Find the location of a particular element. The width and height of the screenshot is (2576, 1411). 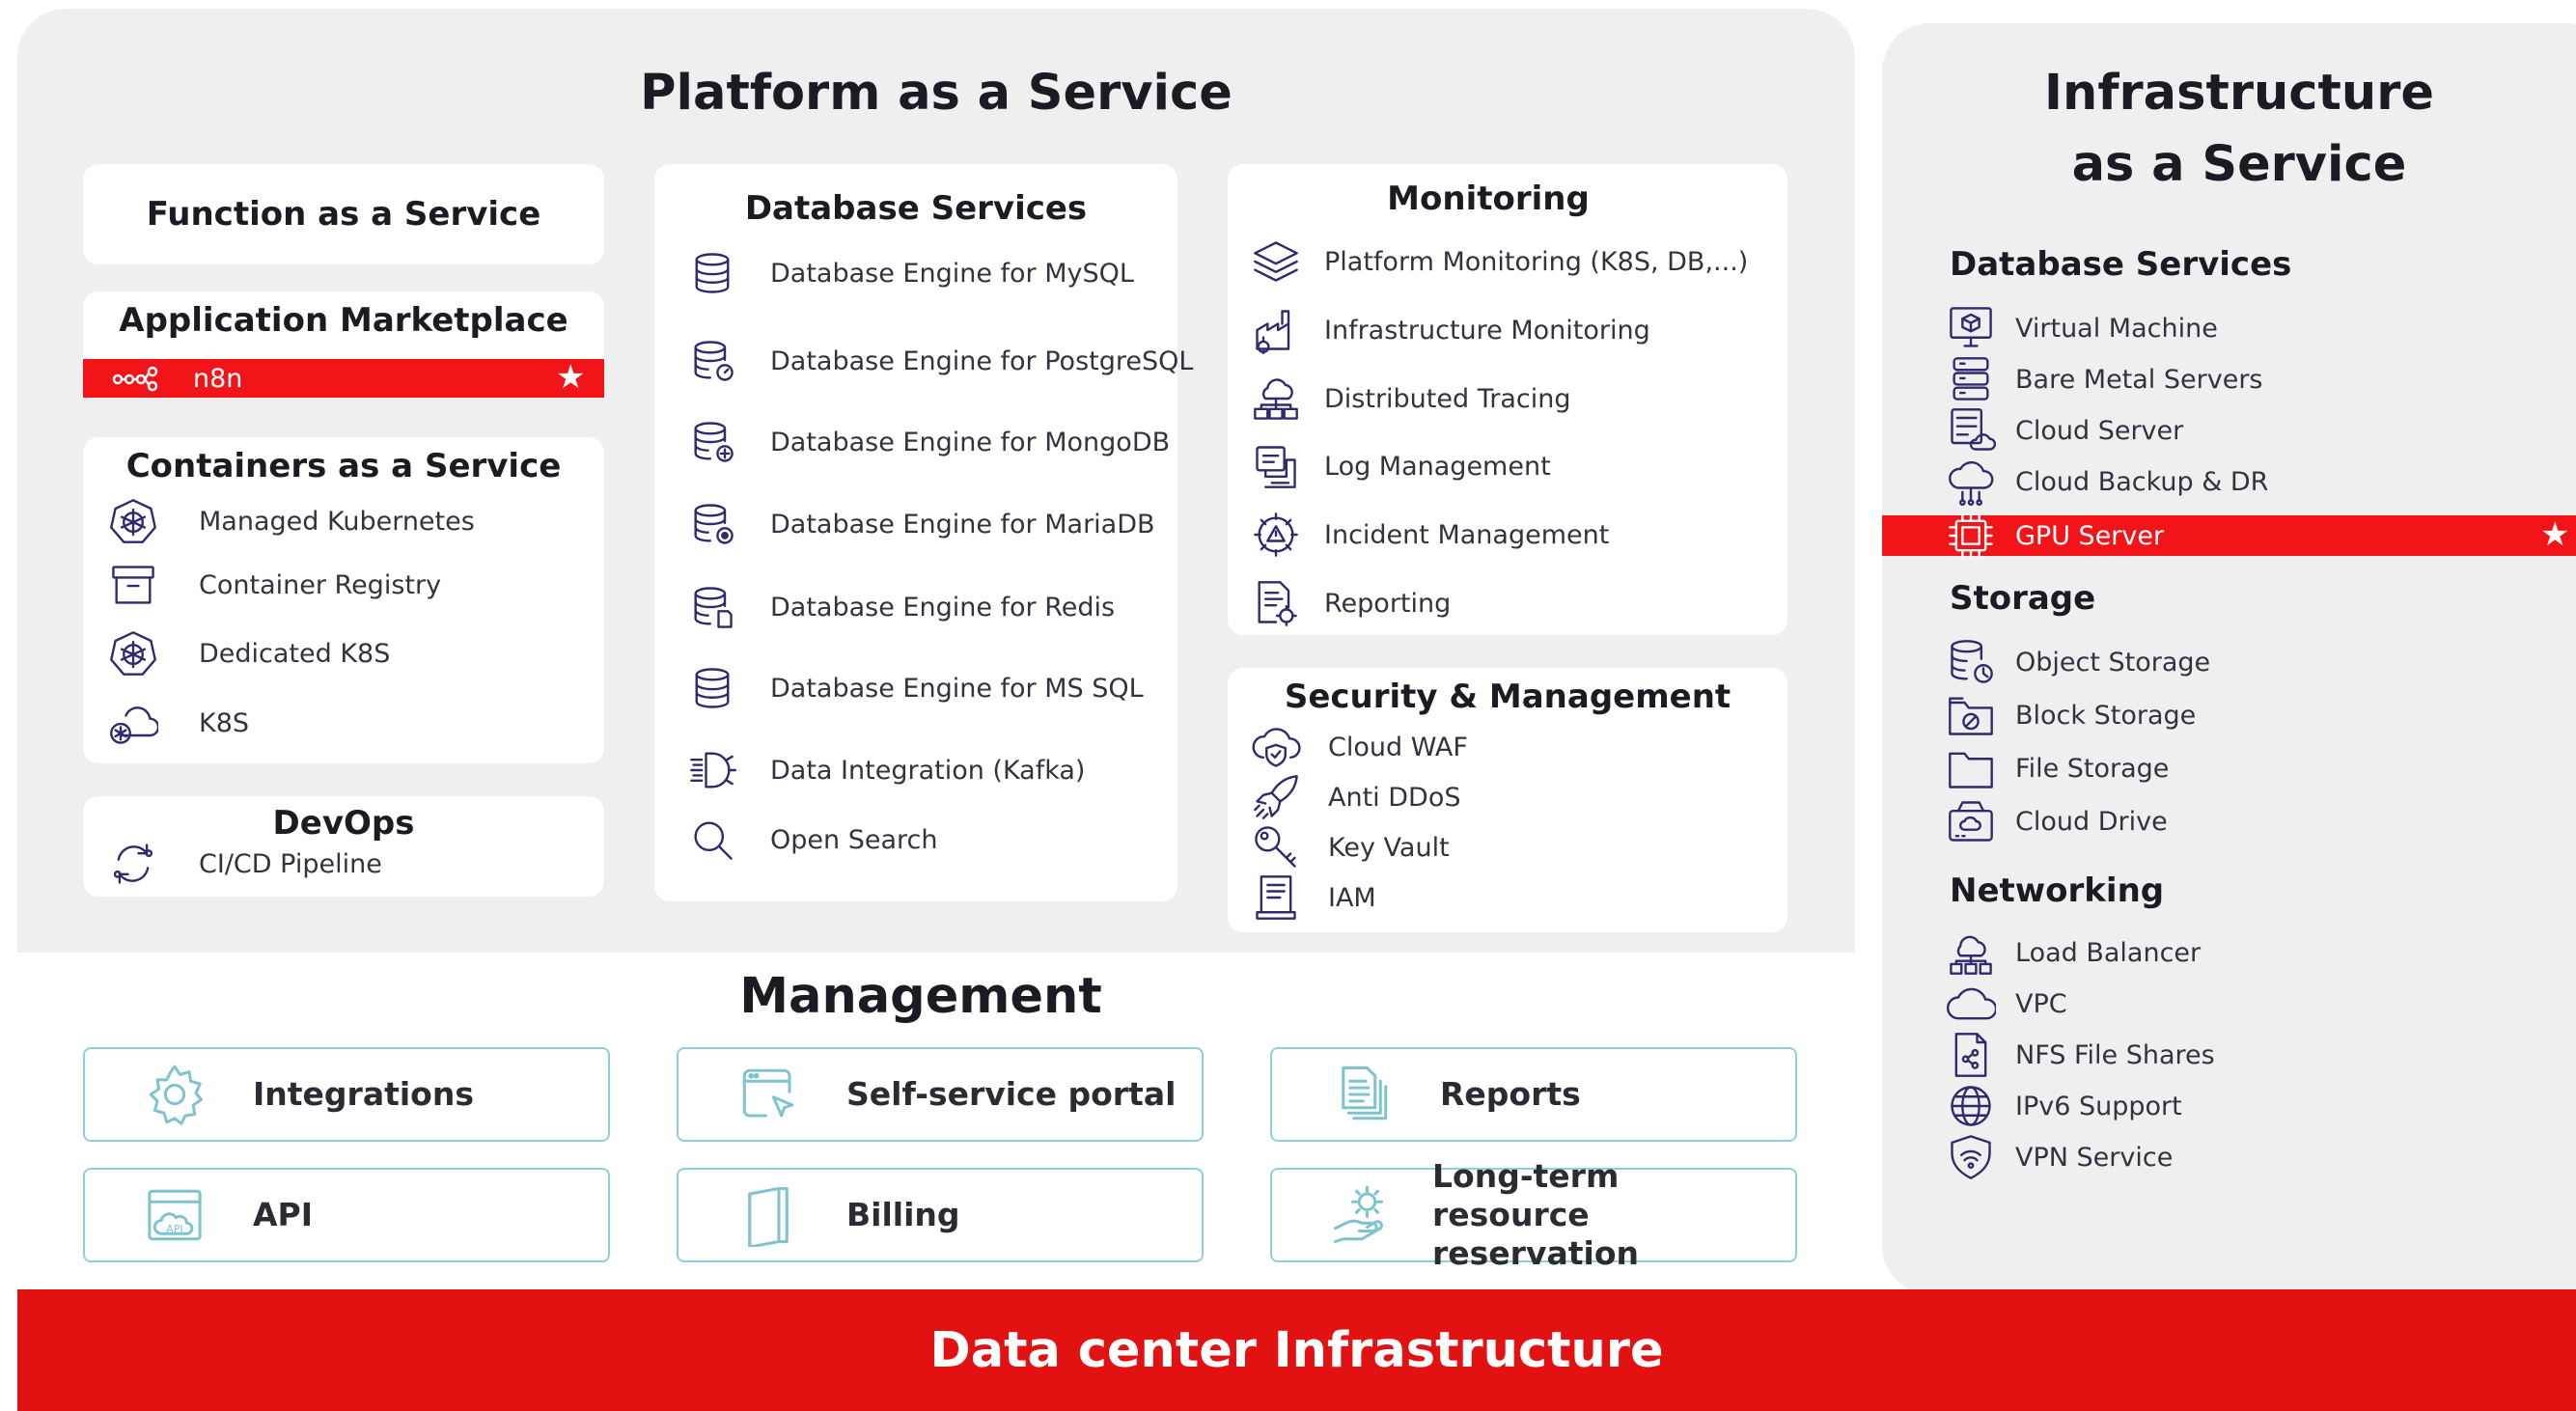

security-item-2: Key Vault is located at coordinates (1350, 847).